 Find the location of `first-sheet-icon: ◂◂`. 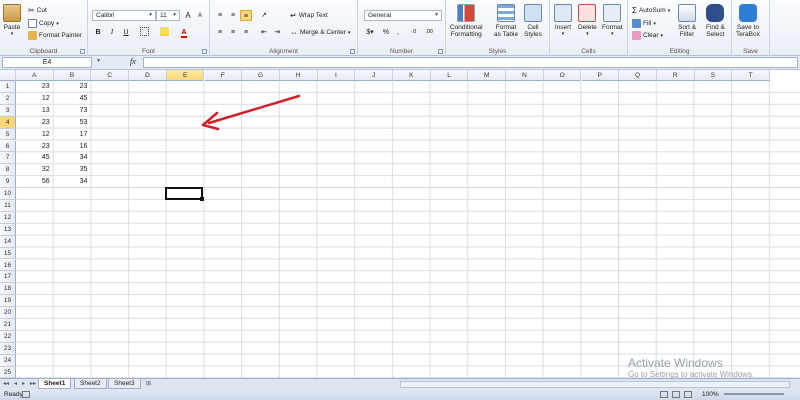

first-sheet-icon: ◂◂ is located at coordinates (6, 383).